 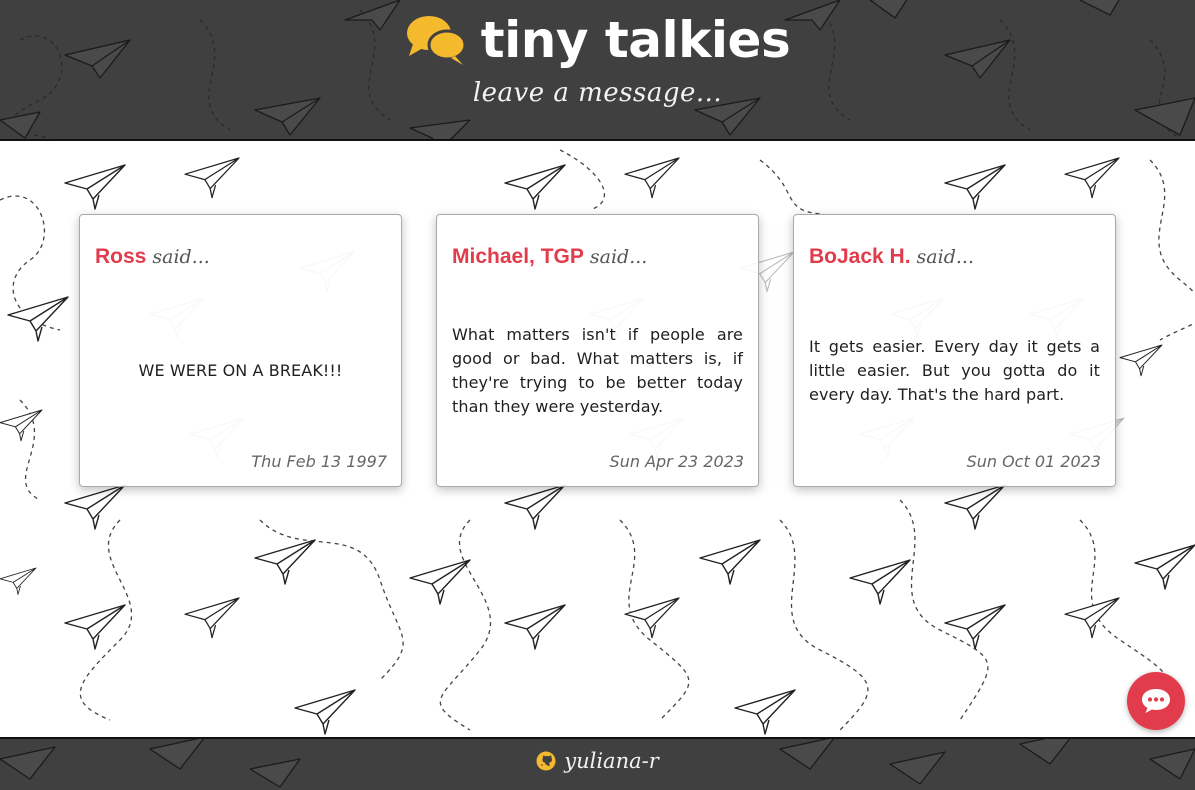 I want to click on message-date: Sun Oct 01 2023, so click(x=1033, y=461).